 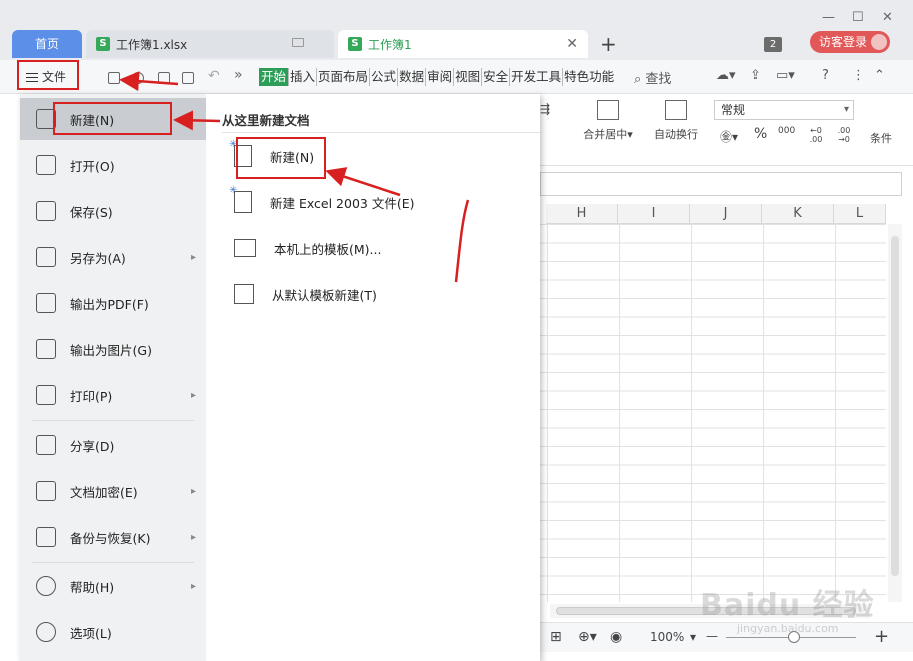 I want to click on watermark-logo: Baidu 经验, so click(x=787, y=605).